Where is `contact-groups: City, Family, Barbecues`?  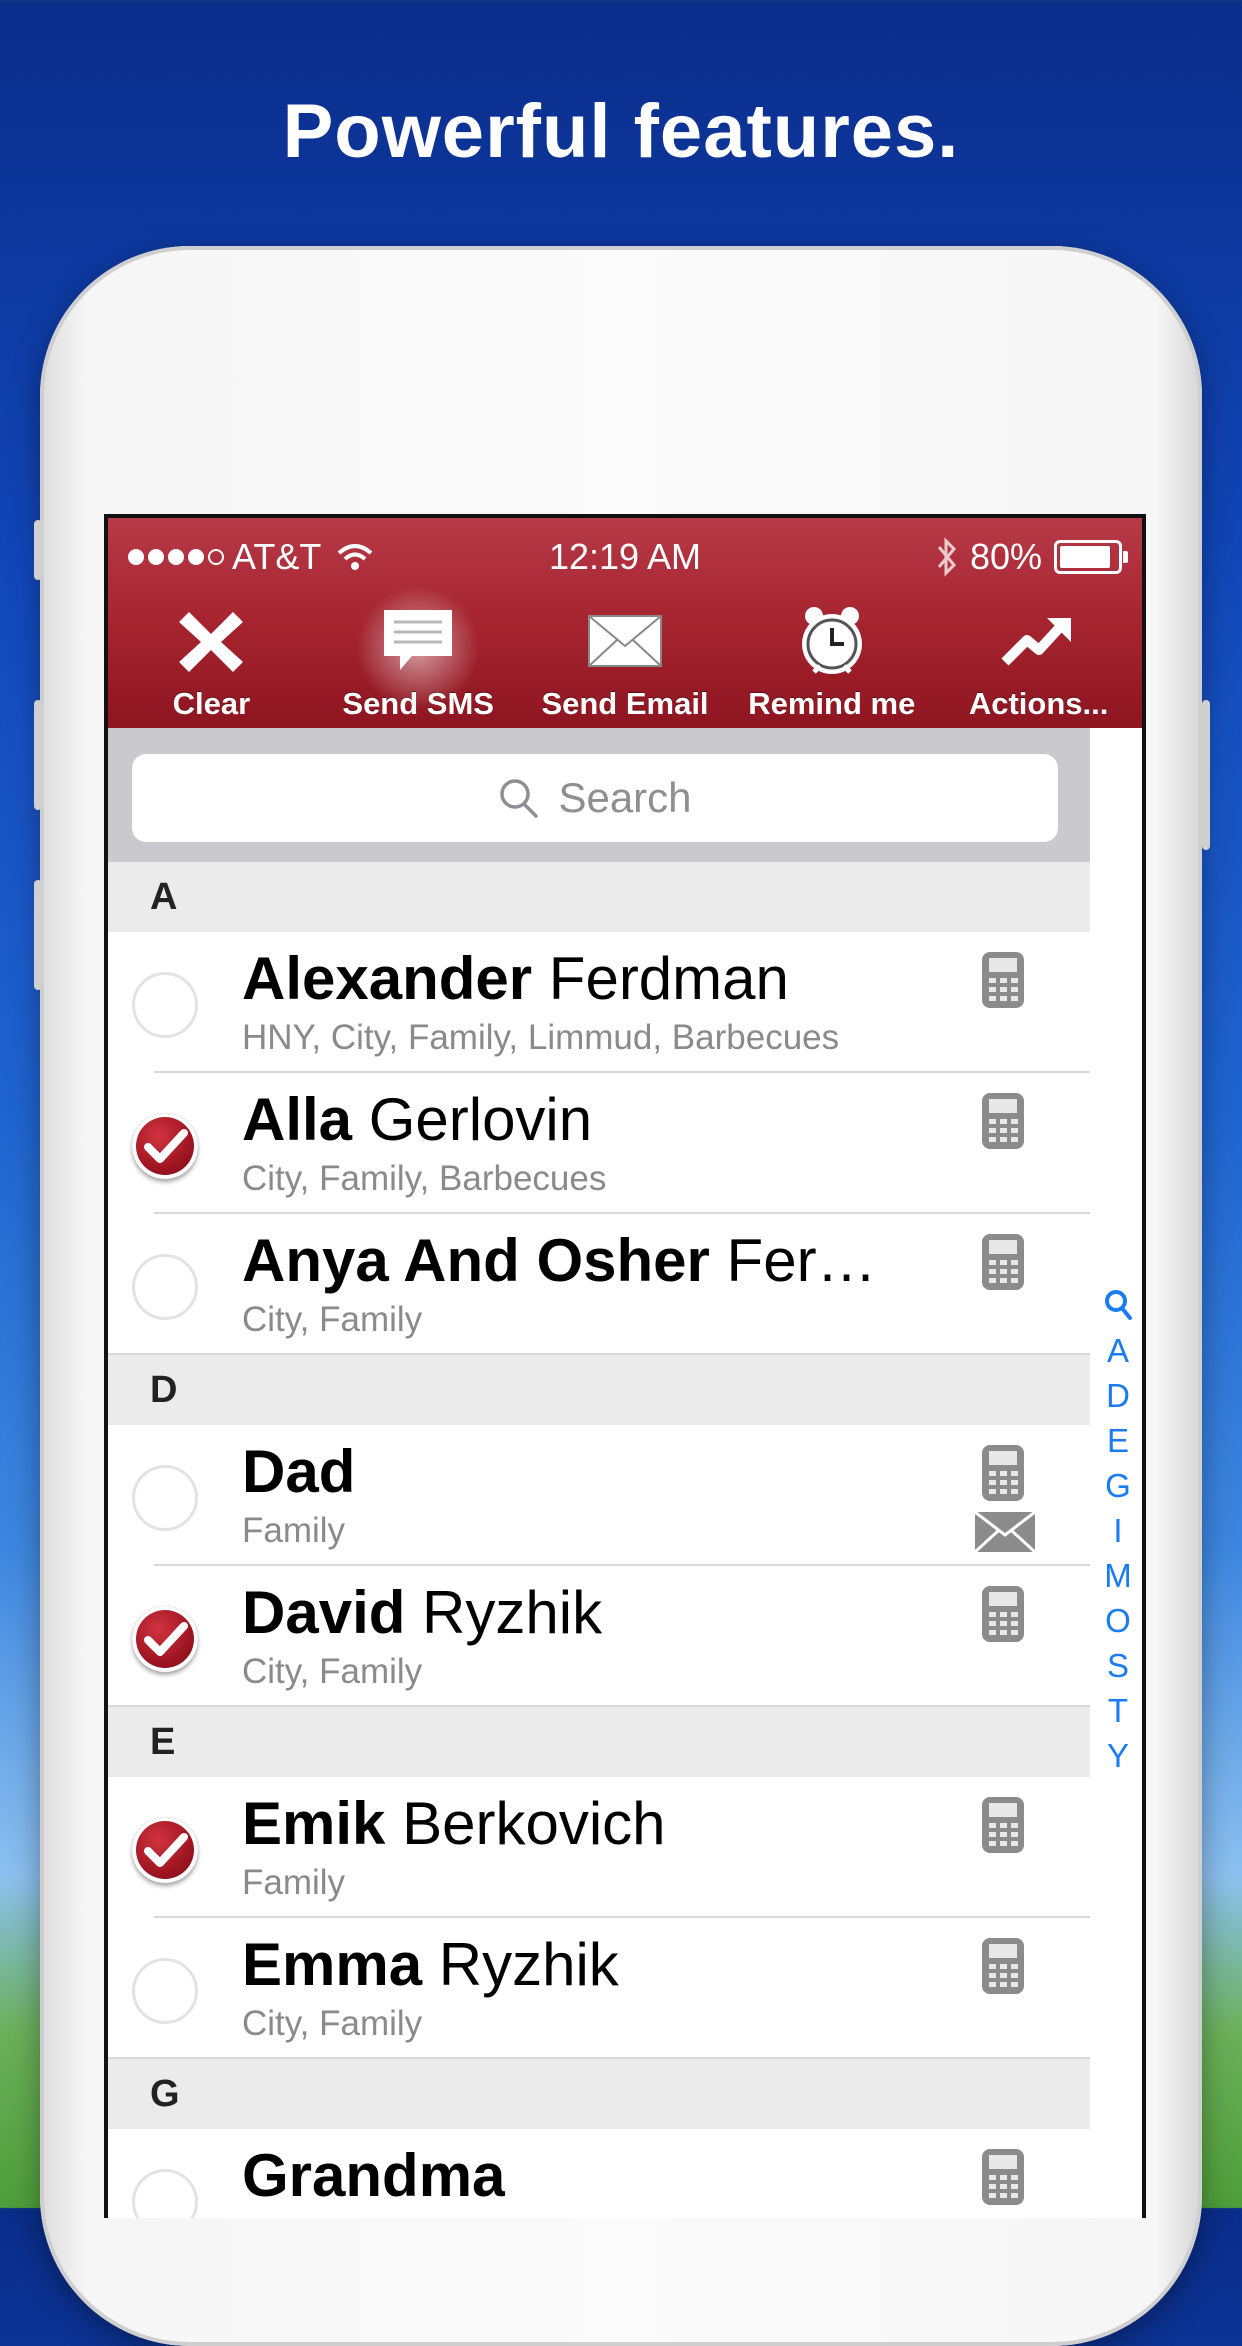 contact-groups: City, Family, Barbecues is located at coordinates (424, 1178).